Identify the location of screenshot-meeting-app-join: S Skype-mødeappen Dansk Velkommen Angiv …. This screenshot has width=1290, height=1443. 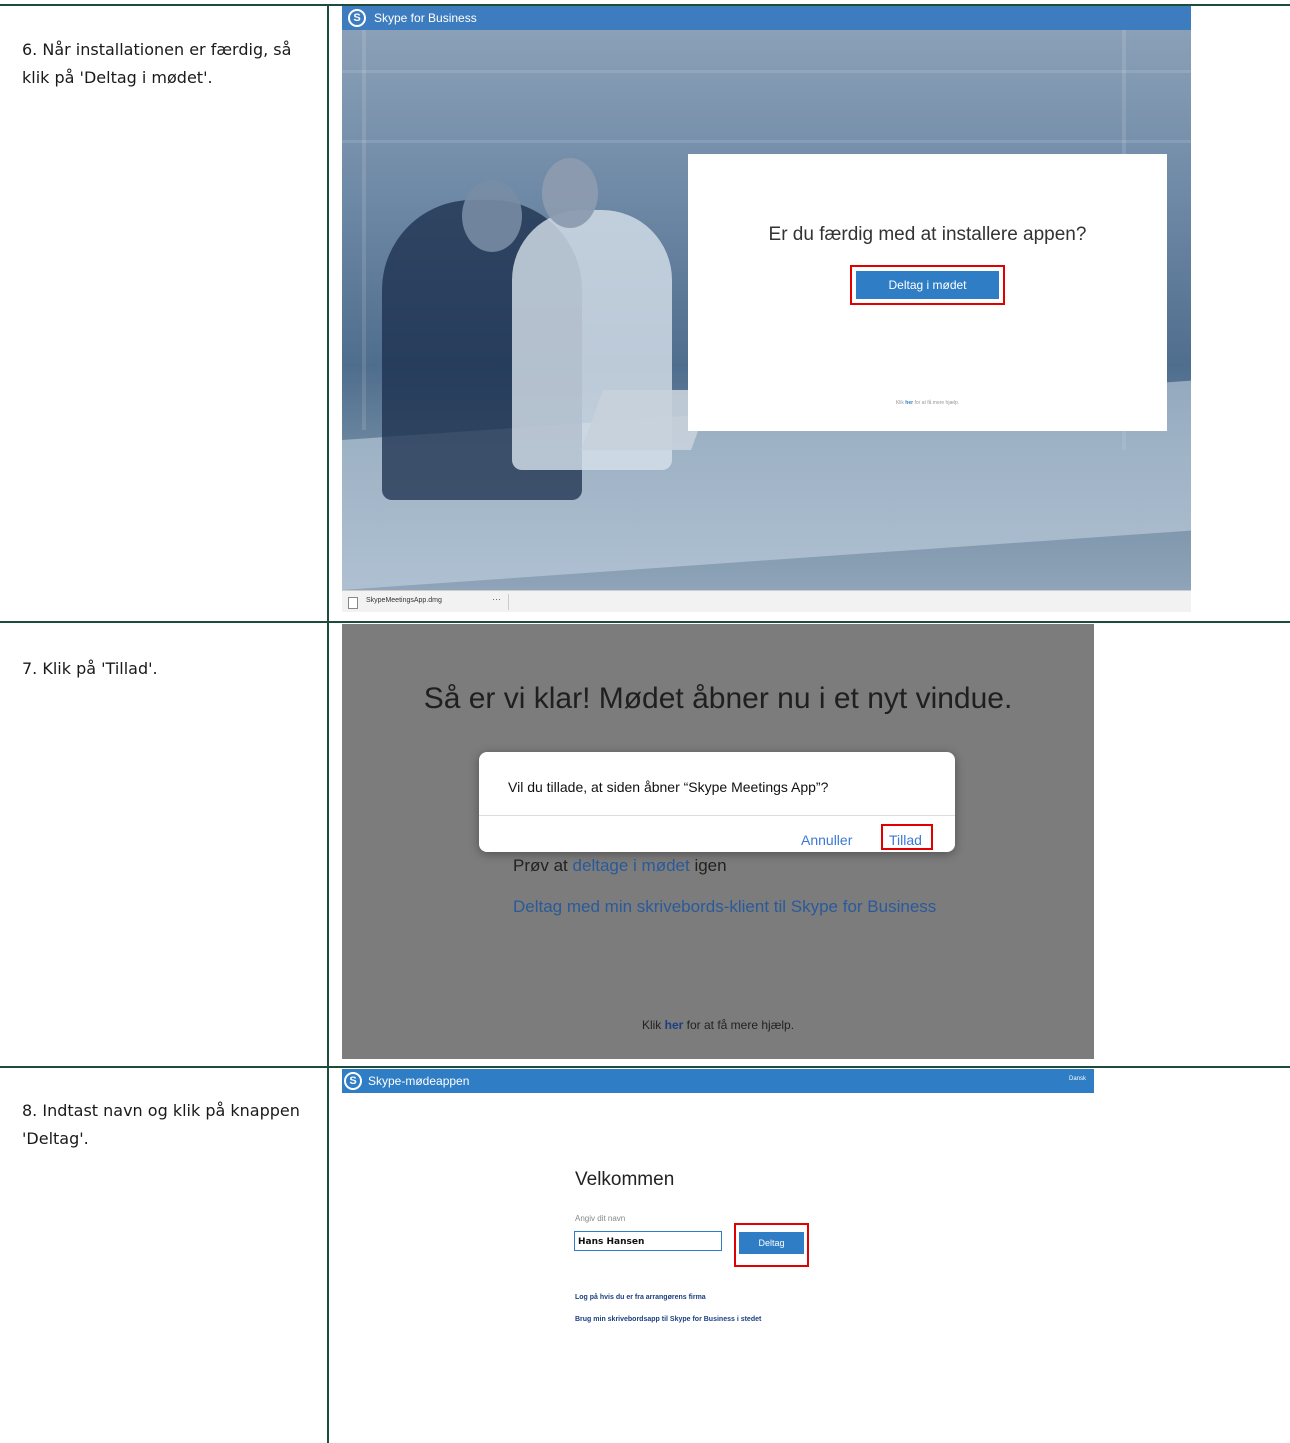
(718, 1196).